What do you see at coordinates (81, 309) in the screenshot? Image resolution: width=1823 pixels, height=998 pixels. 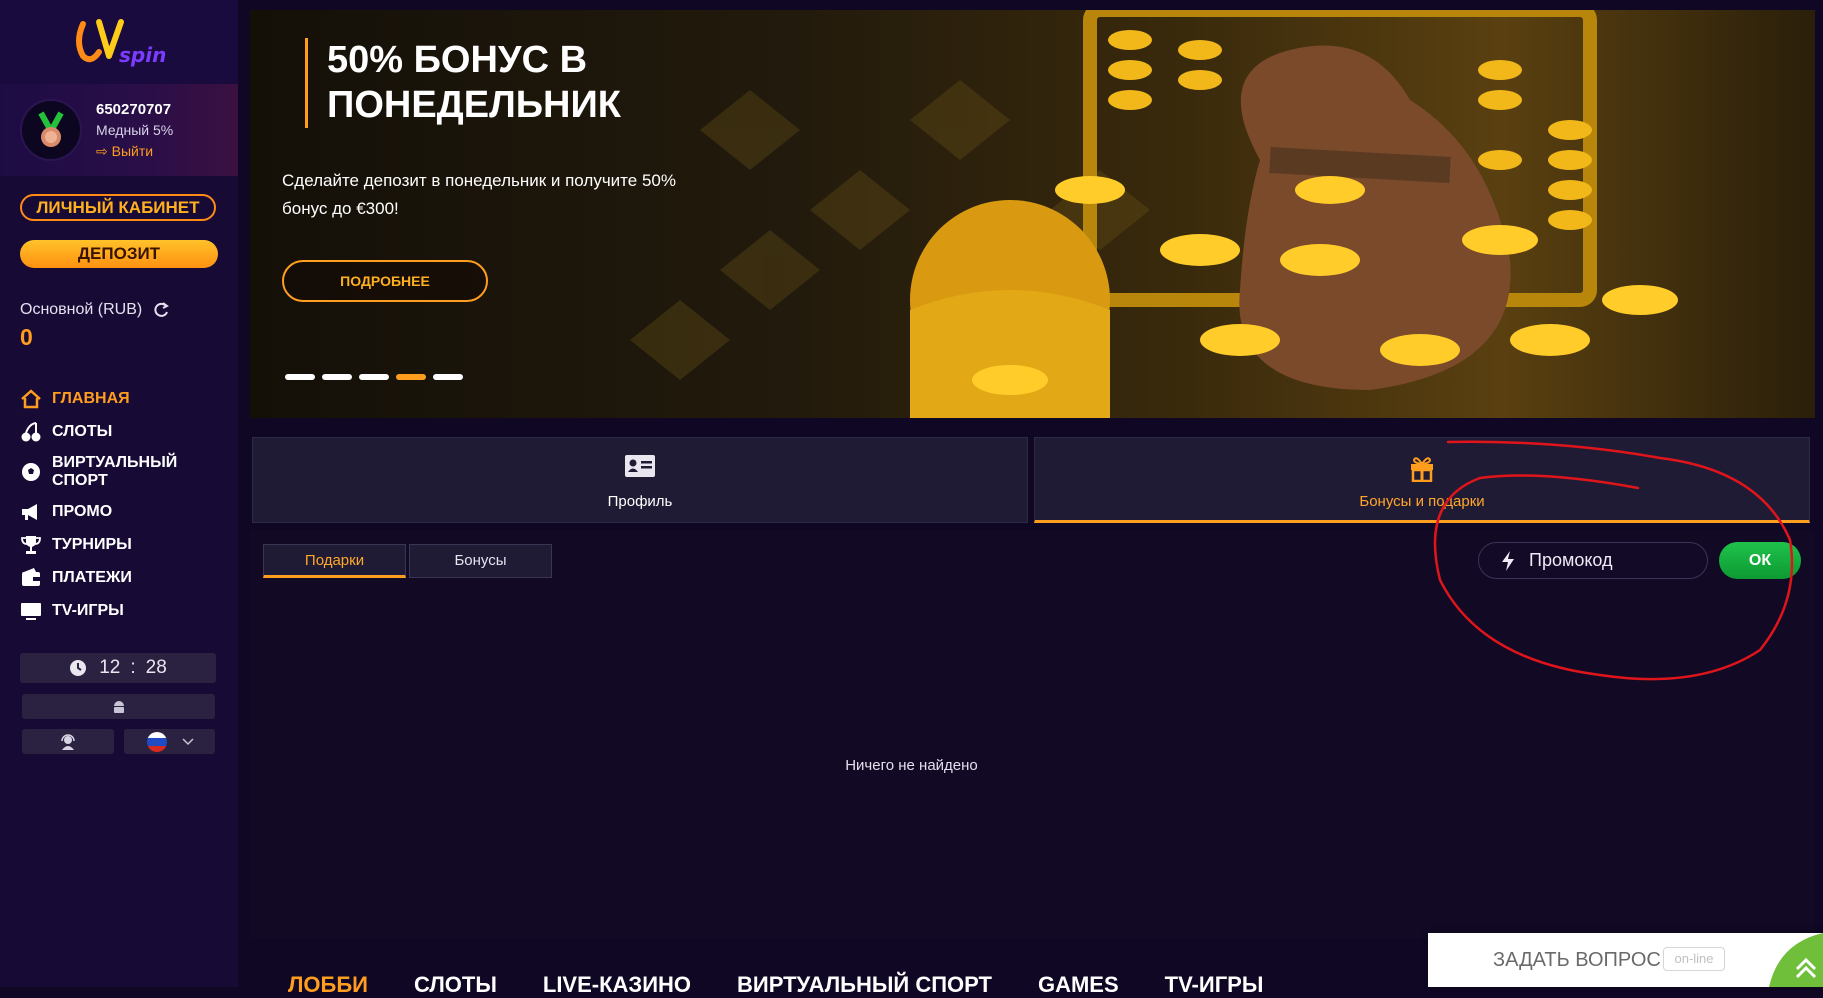 I see `balance-label: Основной (RUB)` at bounding box center [81, 309].